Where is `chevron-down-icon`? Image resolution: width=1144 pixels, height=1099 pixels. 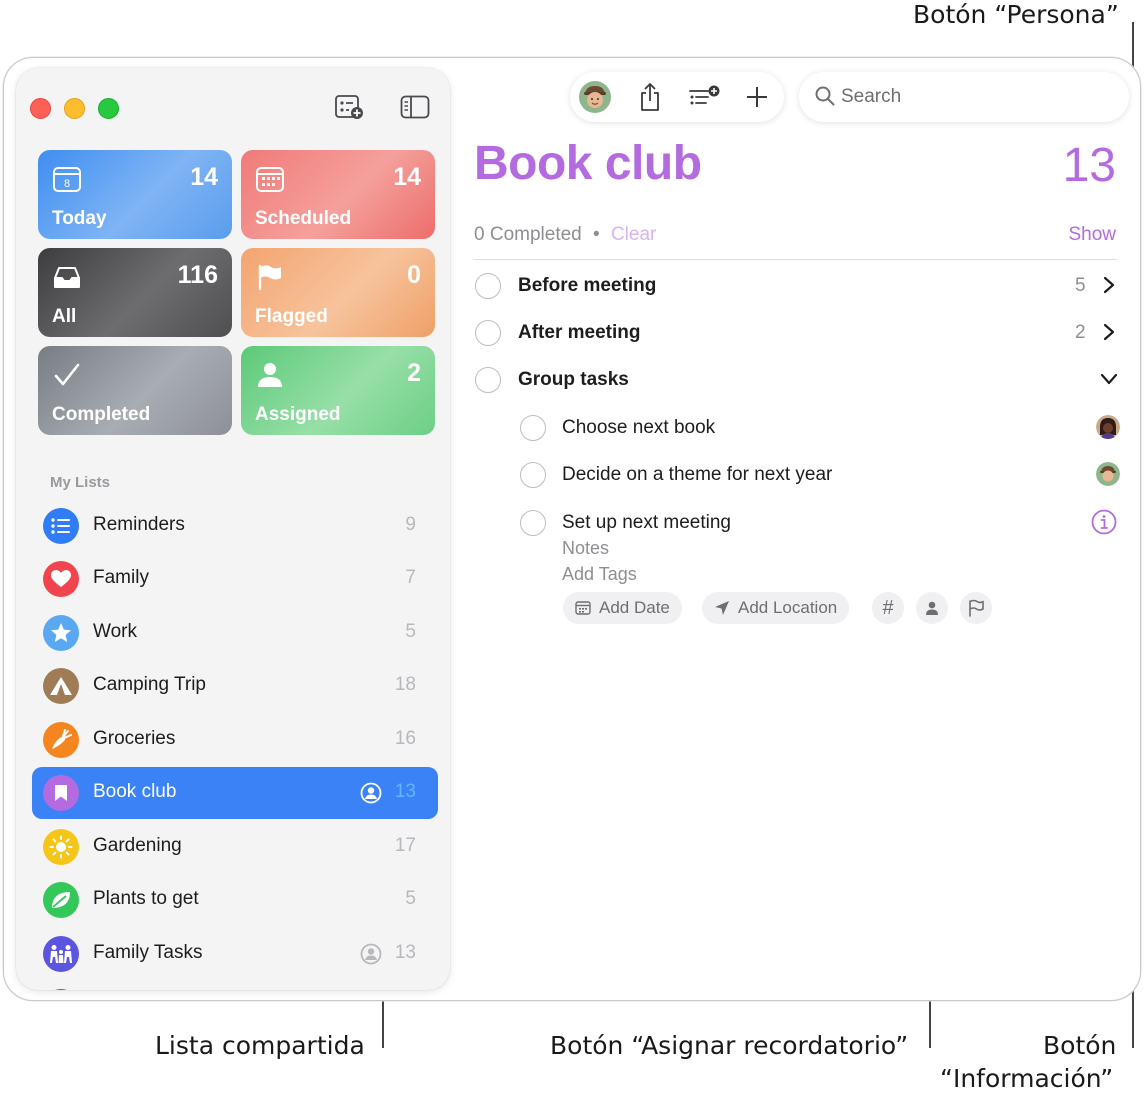
chevron-down-icon is located at coordinates (1109, 381).